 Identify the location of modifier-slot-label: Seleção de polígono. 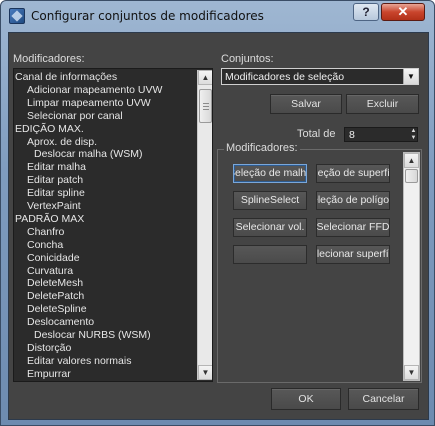
(353, 200).